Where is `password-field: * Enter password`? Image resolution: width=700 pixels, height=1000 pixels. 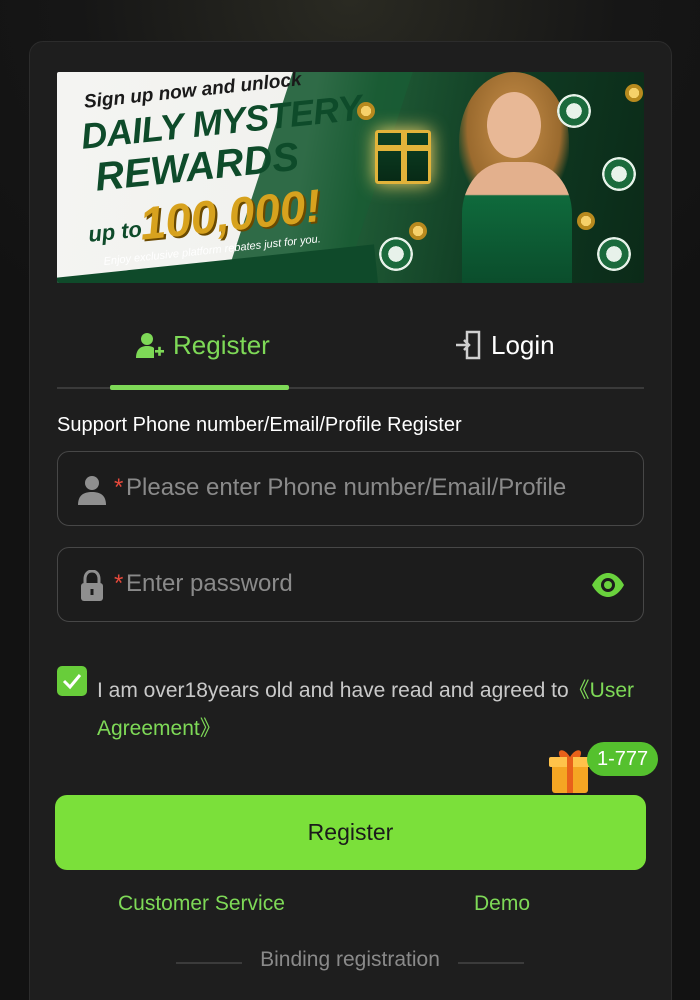
password-field: * Enter password is located at coordinates (350, 584).